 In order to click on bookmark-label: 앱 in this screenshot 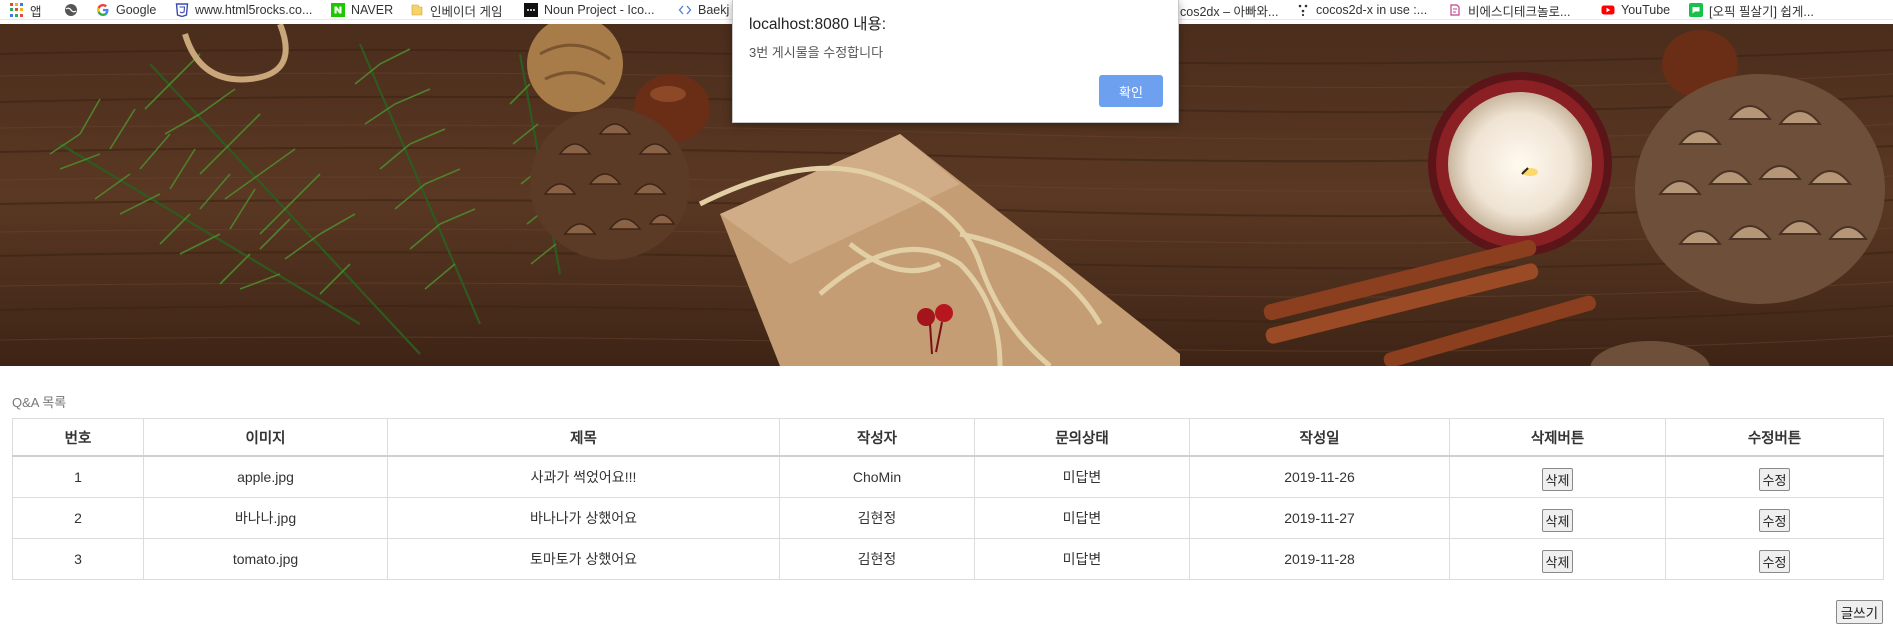, I will do `click(36, 11)`.